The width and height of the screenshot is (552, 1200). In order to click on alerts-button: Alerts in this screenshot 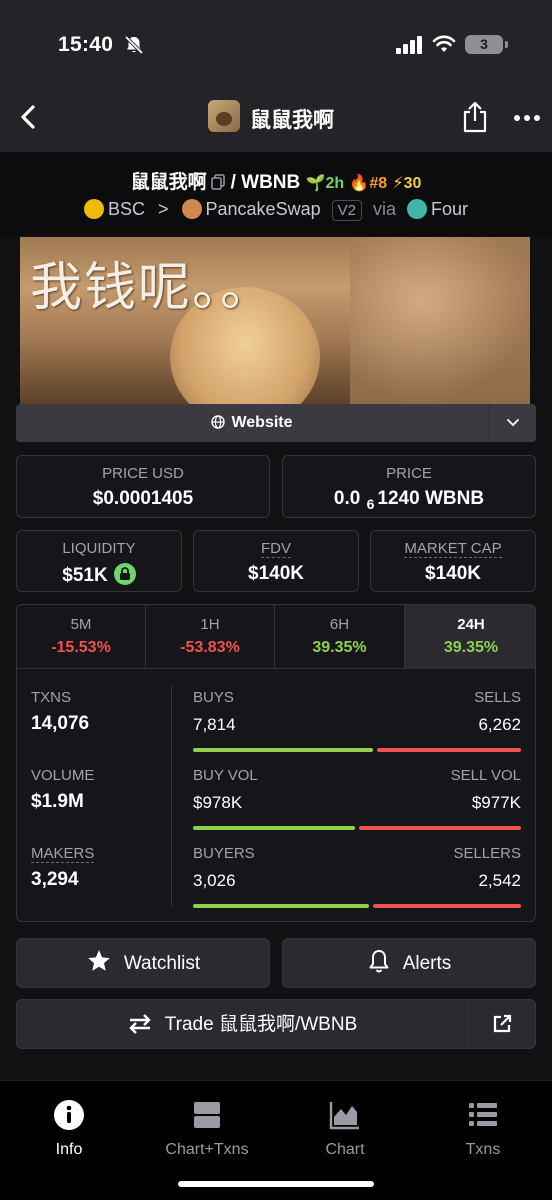, I will do `click(409, 963)`.